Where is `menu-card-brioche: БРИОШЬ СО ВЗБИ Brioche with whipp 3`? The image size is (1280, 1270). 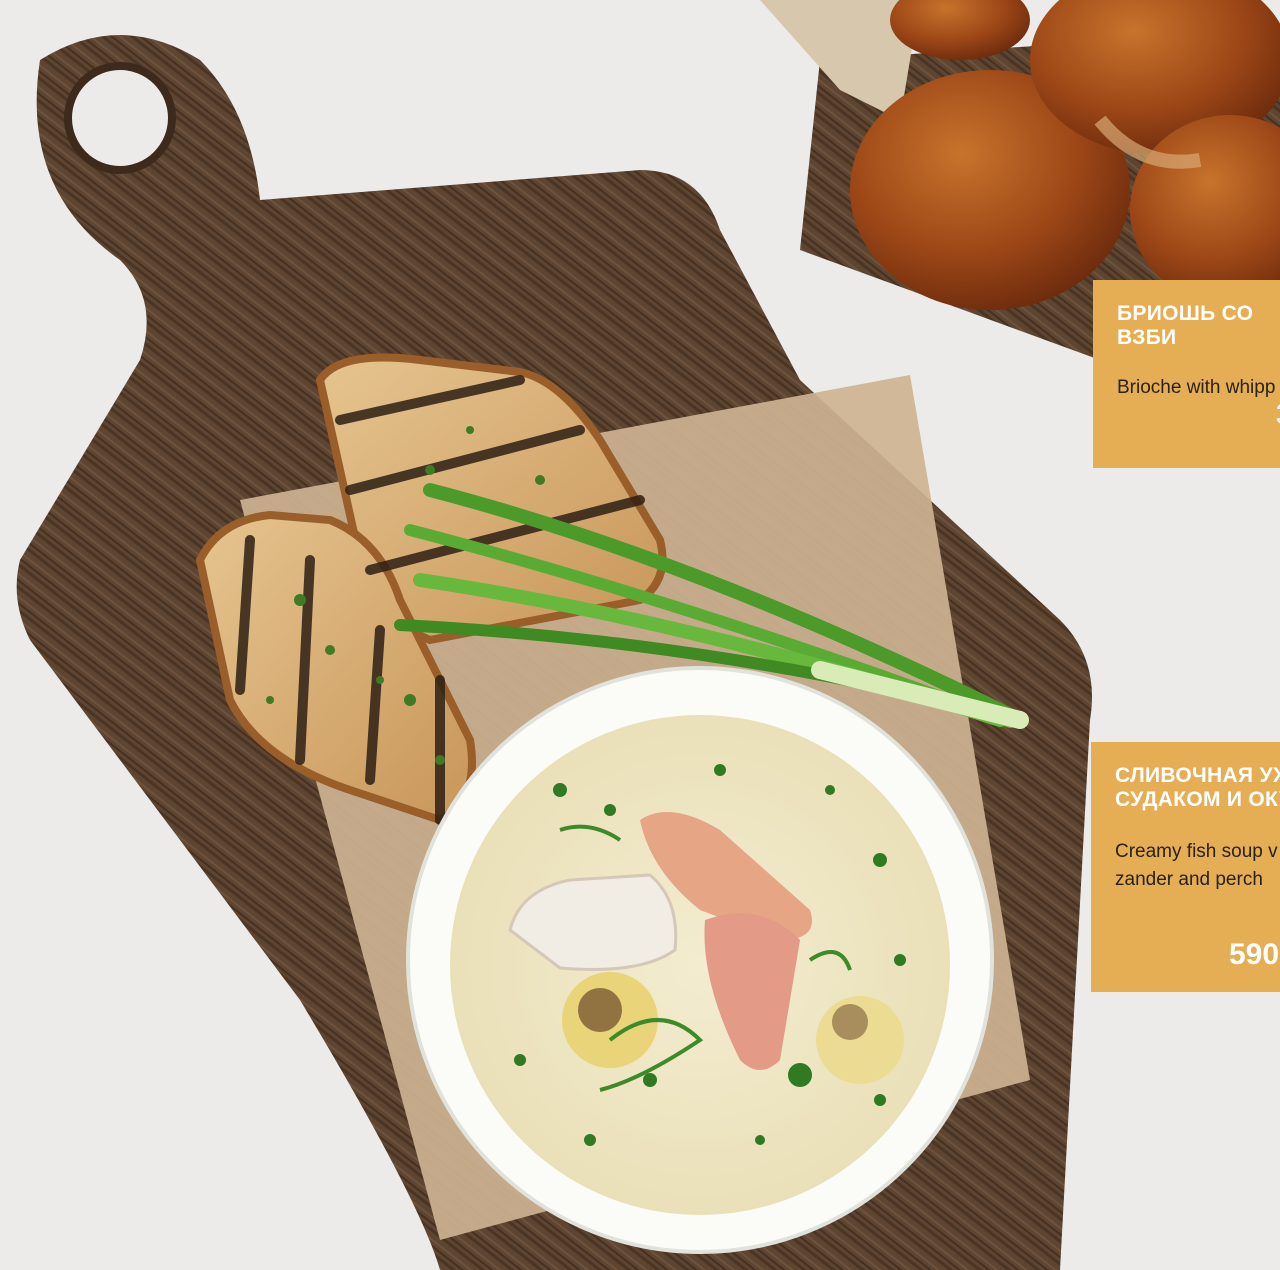 menu-card-brioche: БРИОШЬ СО ВЗБИ Brioche with whipp 3 is located at coordinates (1186, 374).